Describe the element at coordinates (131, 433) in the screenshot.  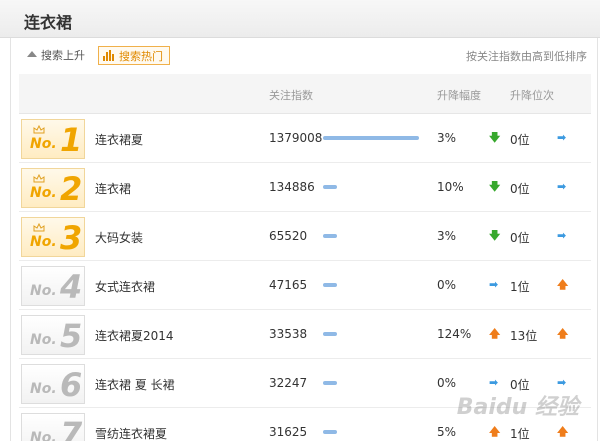
I see `keyword-link: 雪纺连衣裙夏` at that location.